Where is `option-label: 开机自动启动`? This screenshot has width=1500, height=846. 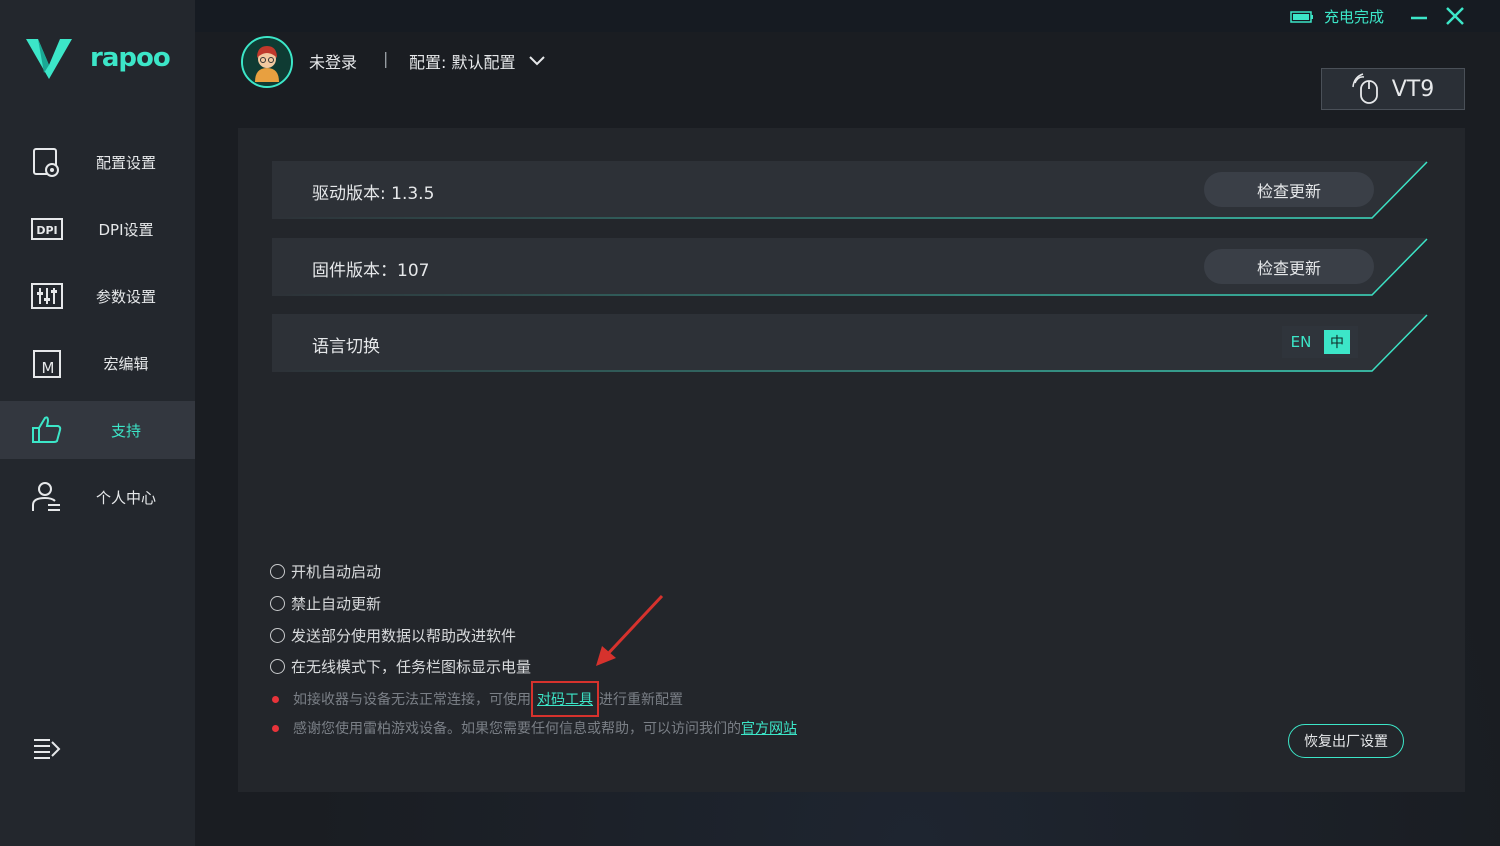
option-label: 开机自动启动 is located at coordinates (336, 572).